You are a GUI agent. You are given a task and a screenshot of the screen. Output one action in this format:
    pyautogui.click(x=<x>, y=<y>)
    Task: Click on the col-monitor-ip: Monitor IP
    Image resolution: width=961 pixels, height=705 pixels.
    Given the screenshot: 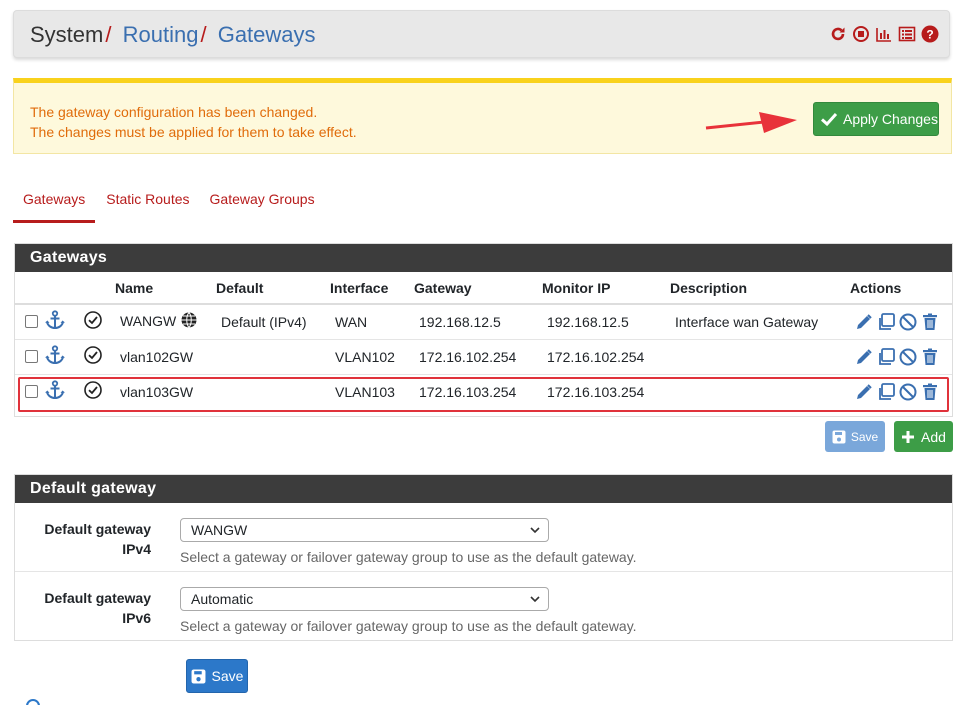 What is the action you would take?
    pyautogui.click(x=606, y=288)
    